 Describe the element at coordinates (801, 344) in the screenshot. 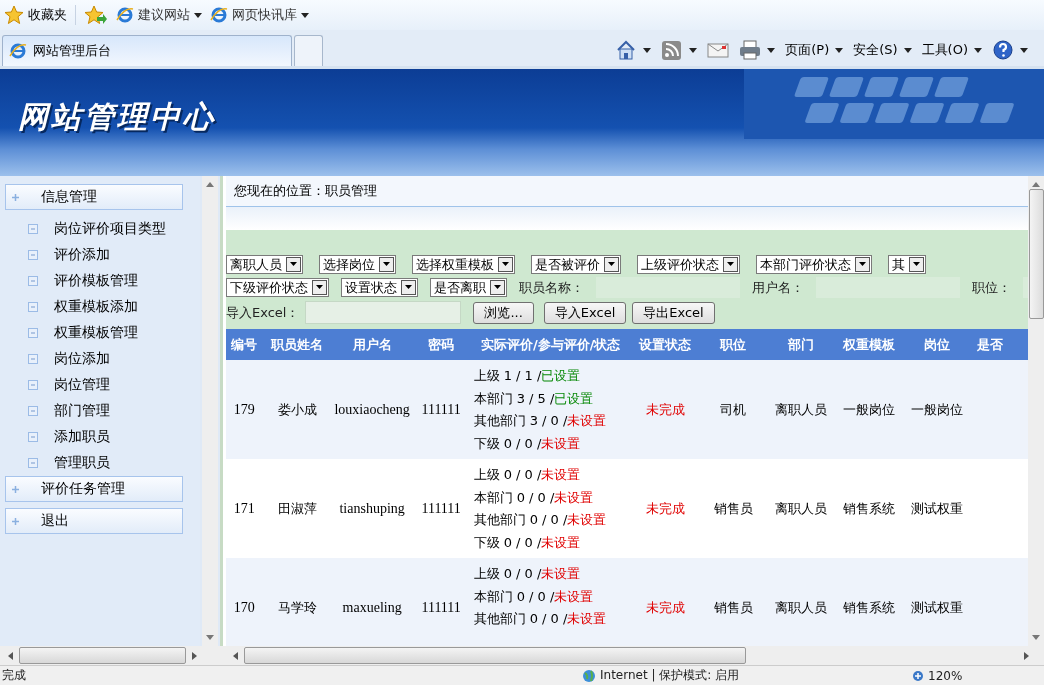

I see `column-header: 部门` at that location.